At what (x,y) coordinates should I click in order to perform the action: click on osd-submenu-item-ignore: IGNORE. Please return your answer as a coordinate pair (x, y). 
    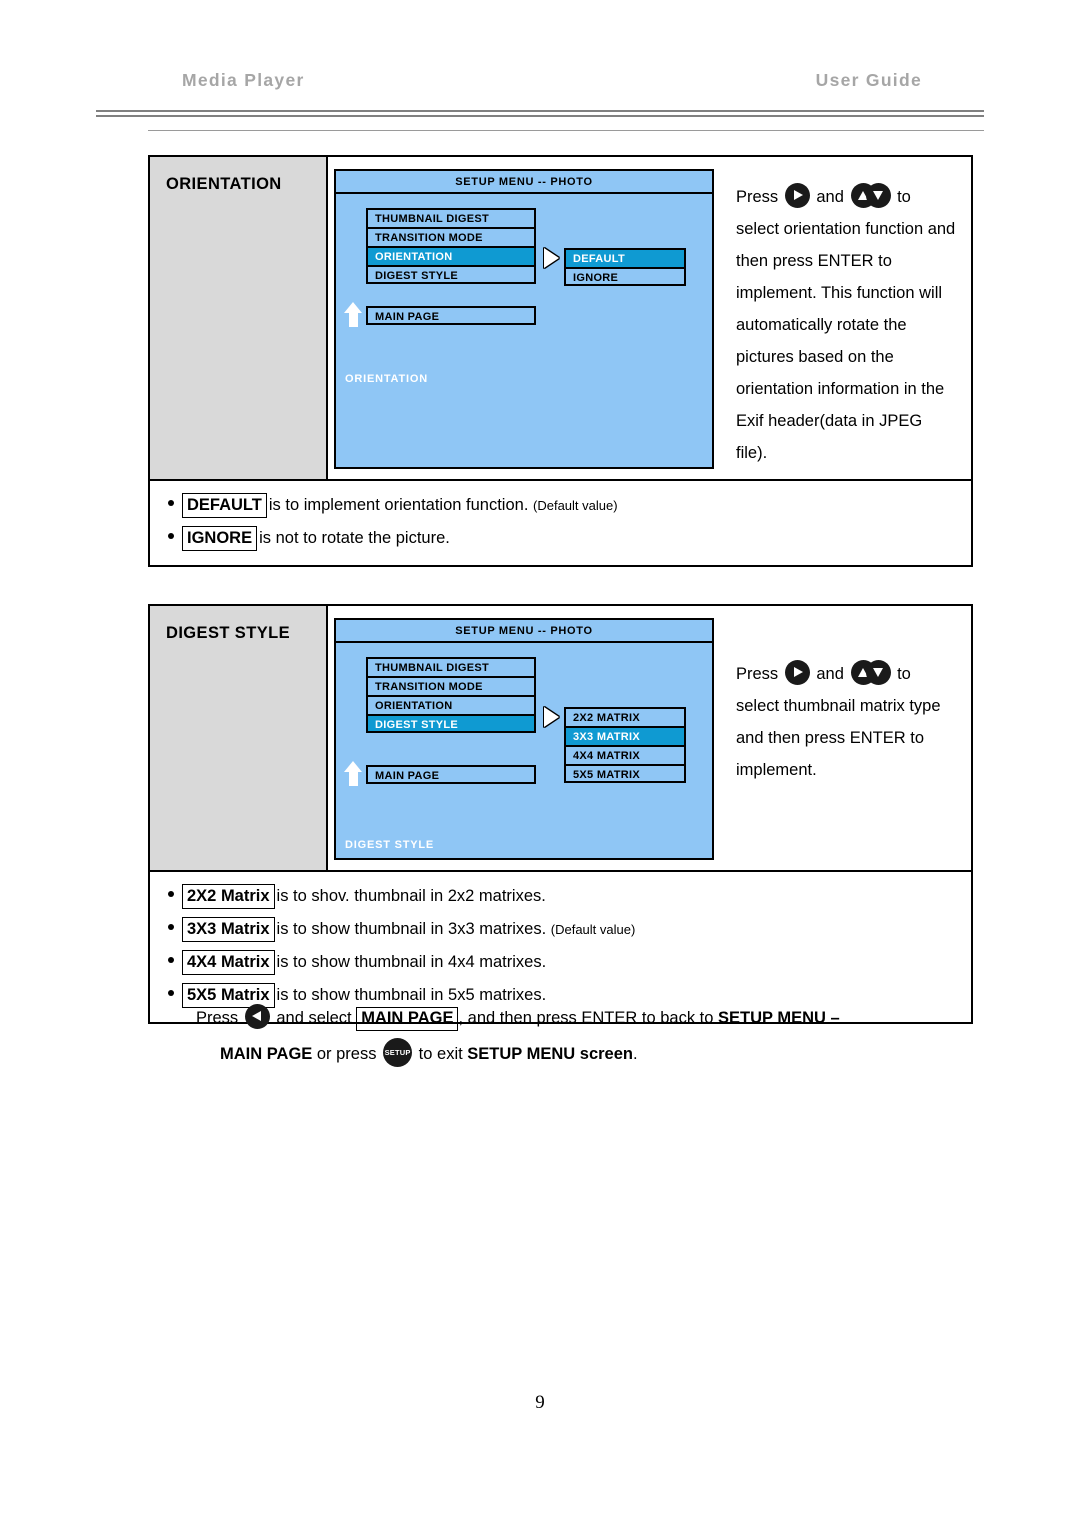
    Looking at the image, I should click on (625, 276).